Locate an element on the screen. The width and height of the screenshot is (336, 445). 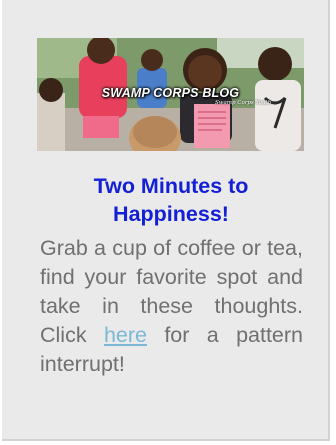
banner-title: SWAMP CORPS BLOG is located at coordinates (170, 93).